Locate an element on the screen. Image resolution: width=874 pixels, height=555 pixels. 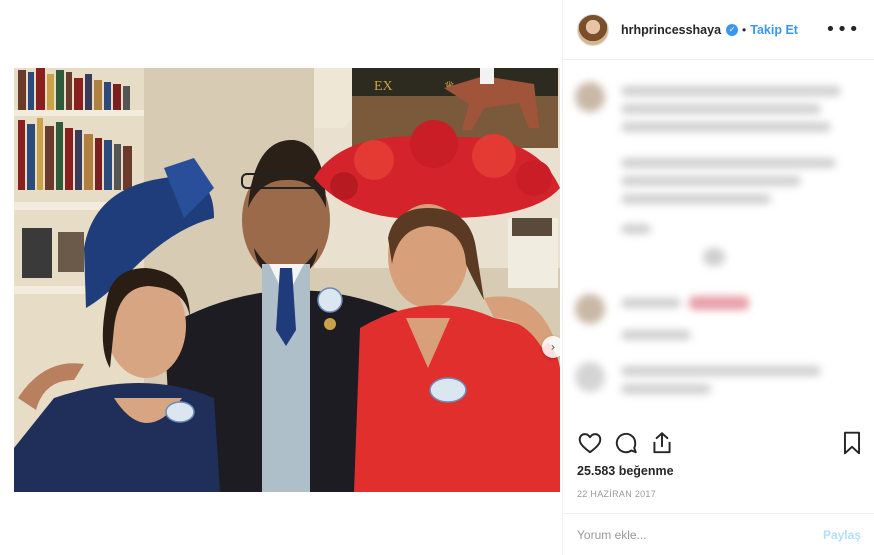
share-icon is located at coordinates (662, 443).